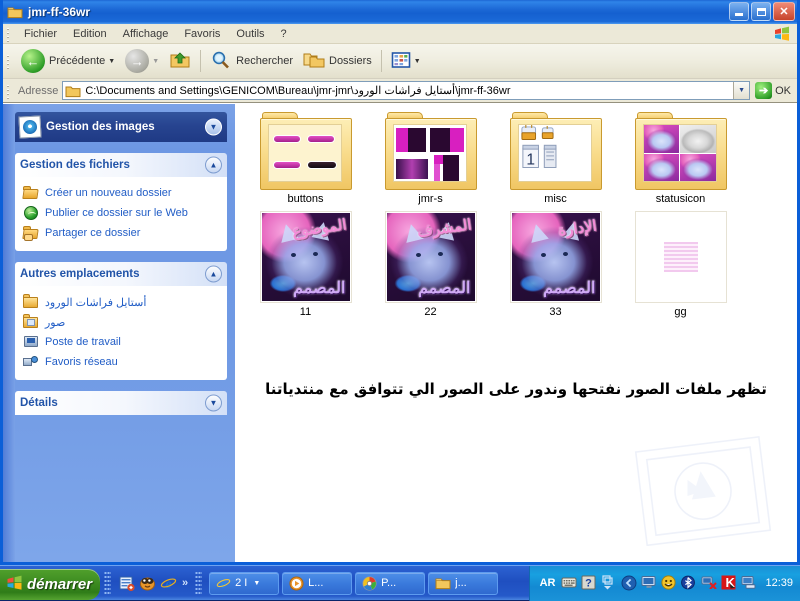 This screenshot has width=800, height=601. I want to click on search-button: Rechercher, so click(251, 61).